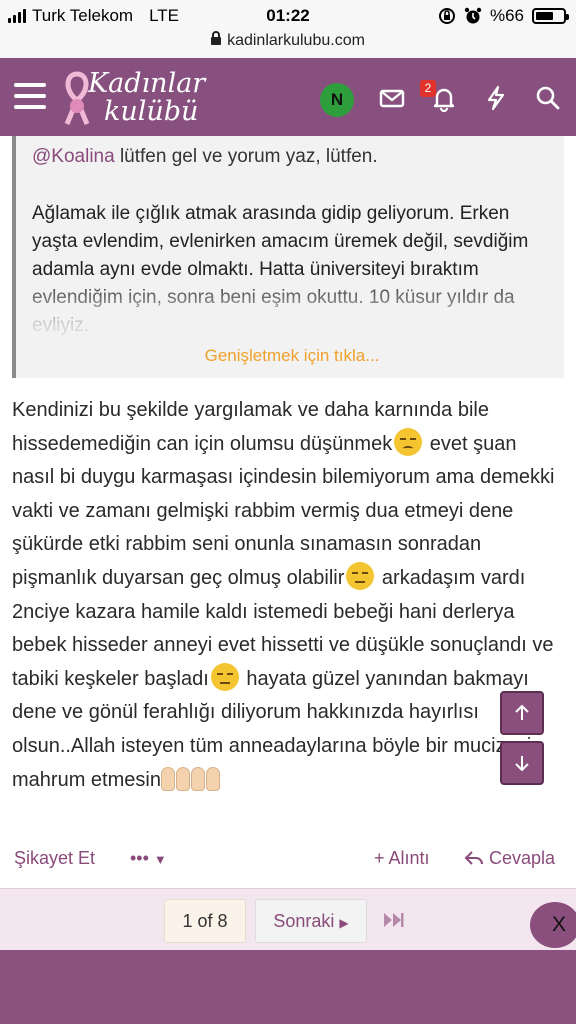 Image resolution: width=576 pixels, height=1024 pixels. I want to click on url-domain: kadinlarkulubu.com, so click(296, 40).